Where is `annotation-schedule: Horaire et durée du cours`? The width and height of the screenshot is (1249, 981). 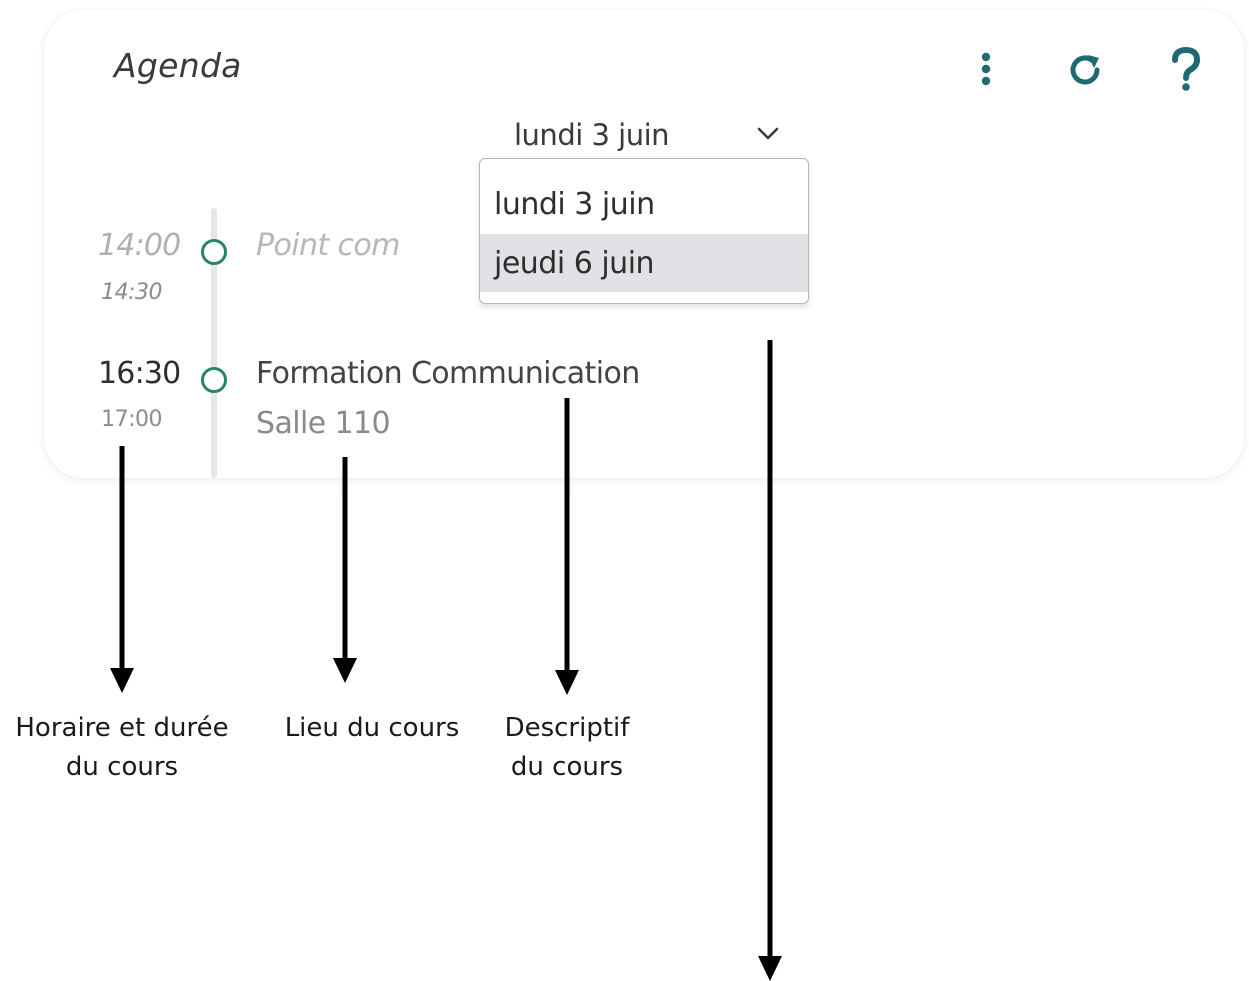
annotation-schedule: Horaire et durée du cours is located at coordinates (122, 748).